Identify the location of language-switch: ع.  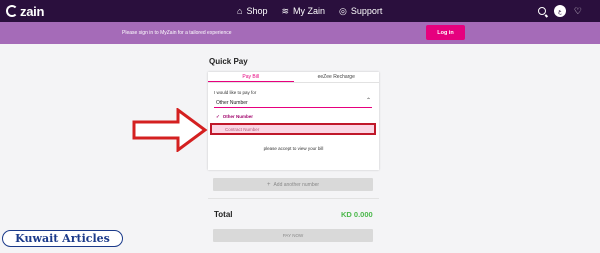
(559, 11).